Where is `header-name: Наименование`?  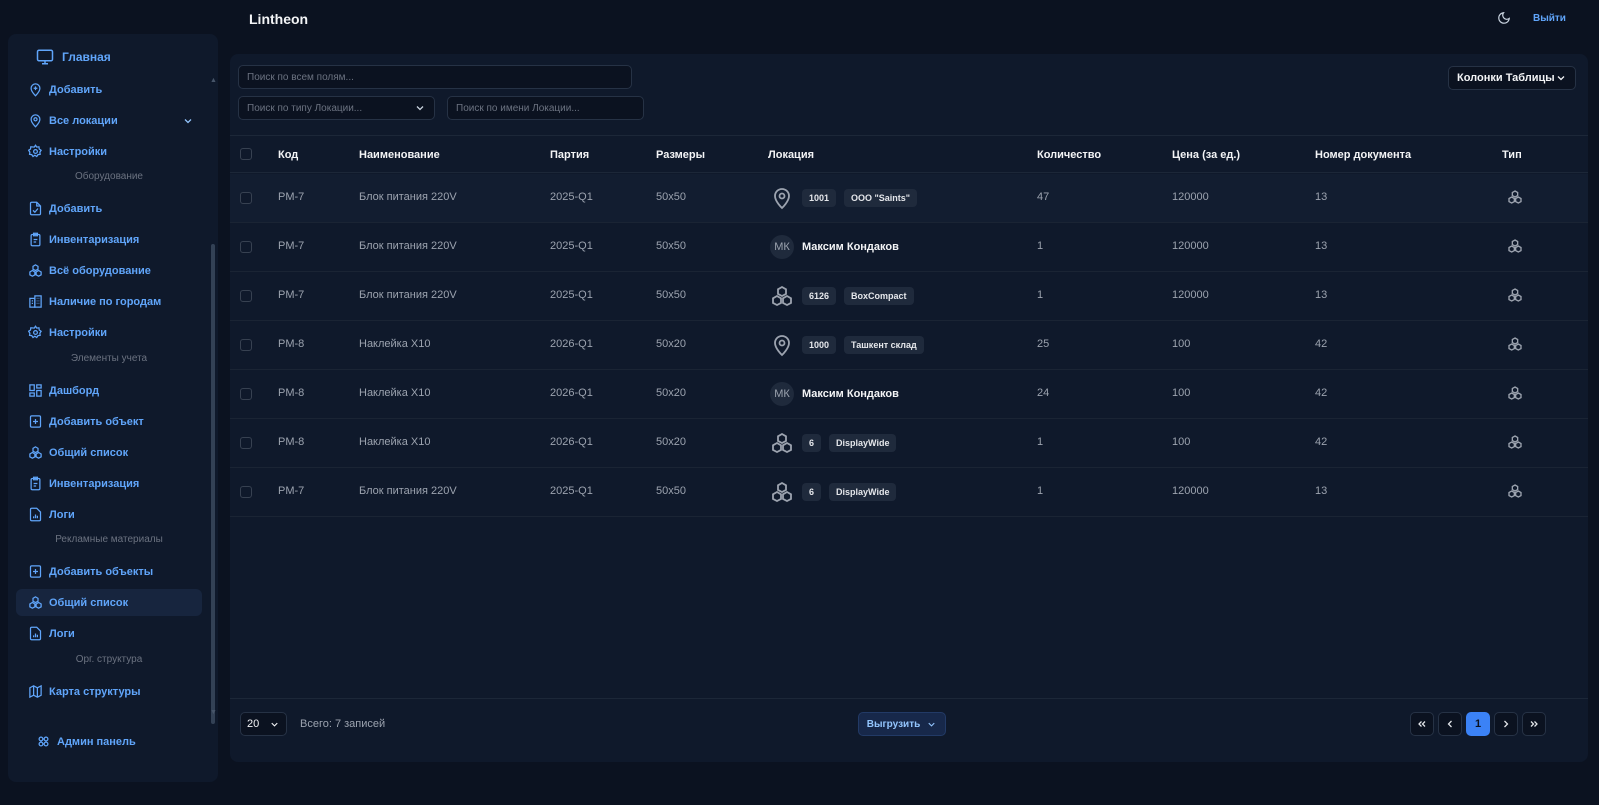 header-name: Наименование is located at coordinates (399, 155).